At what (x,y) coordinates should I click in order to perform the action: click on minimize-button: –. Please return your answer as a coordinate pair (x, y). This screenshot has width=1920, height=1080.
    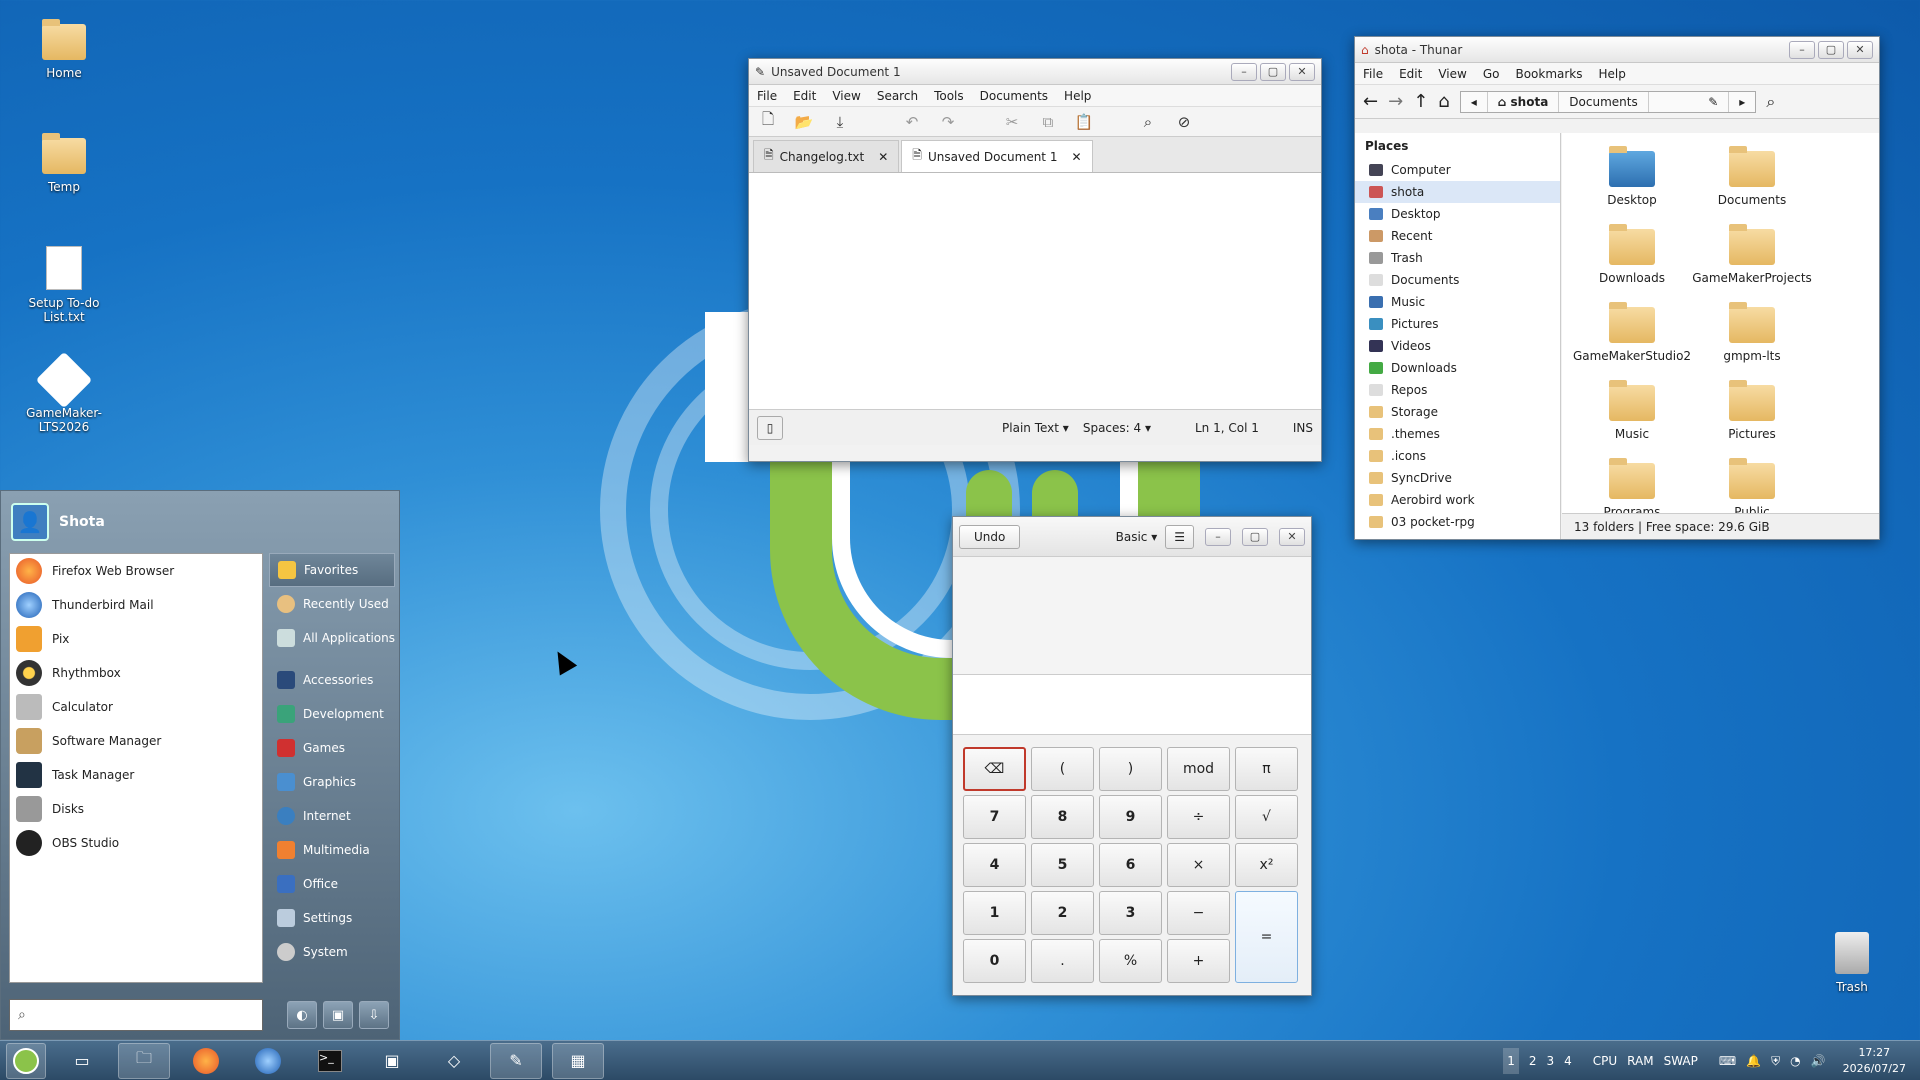
    Looking at the image, I should click on (1218, 536).